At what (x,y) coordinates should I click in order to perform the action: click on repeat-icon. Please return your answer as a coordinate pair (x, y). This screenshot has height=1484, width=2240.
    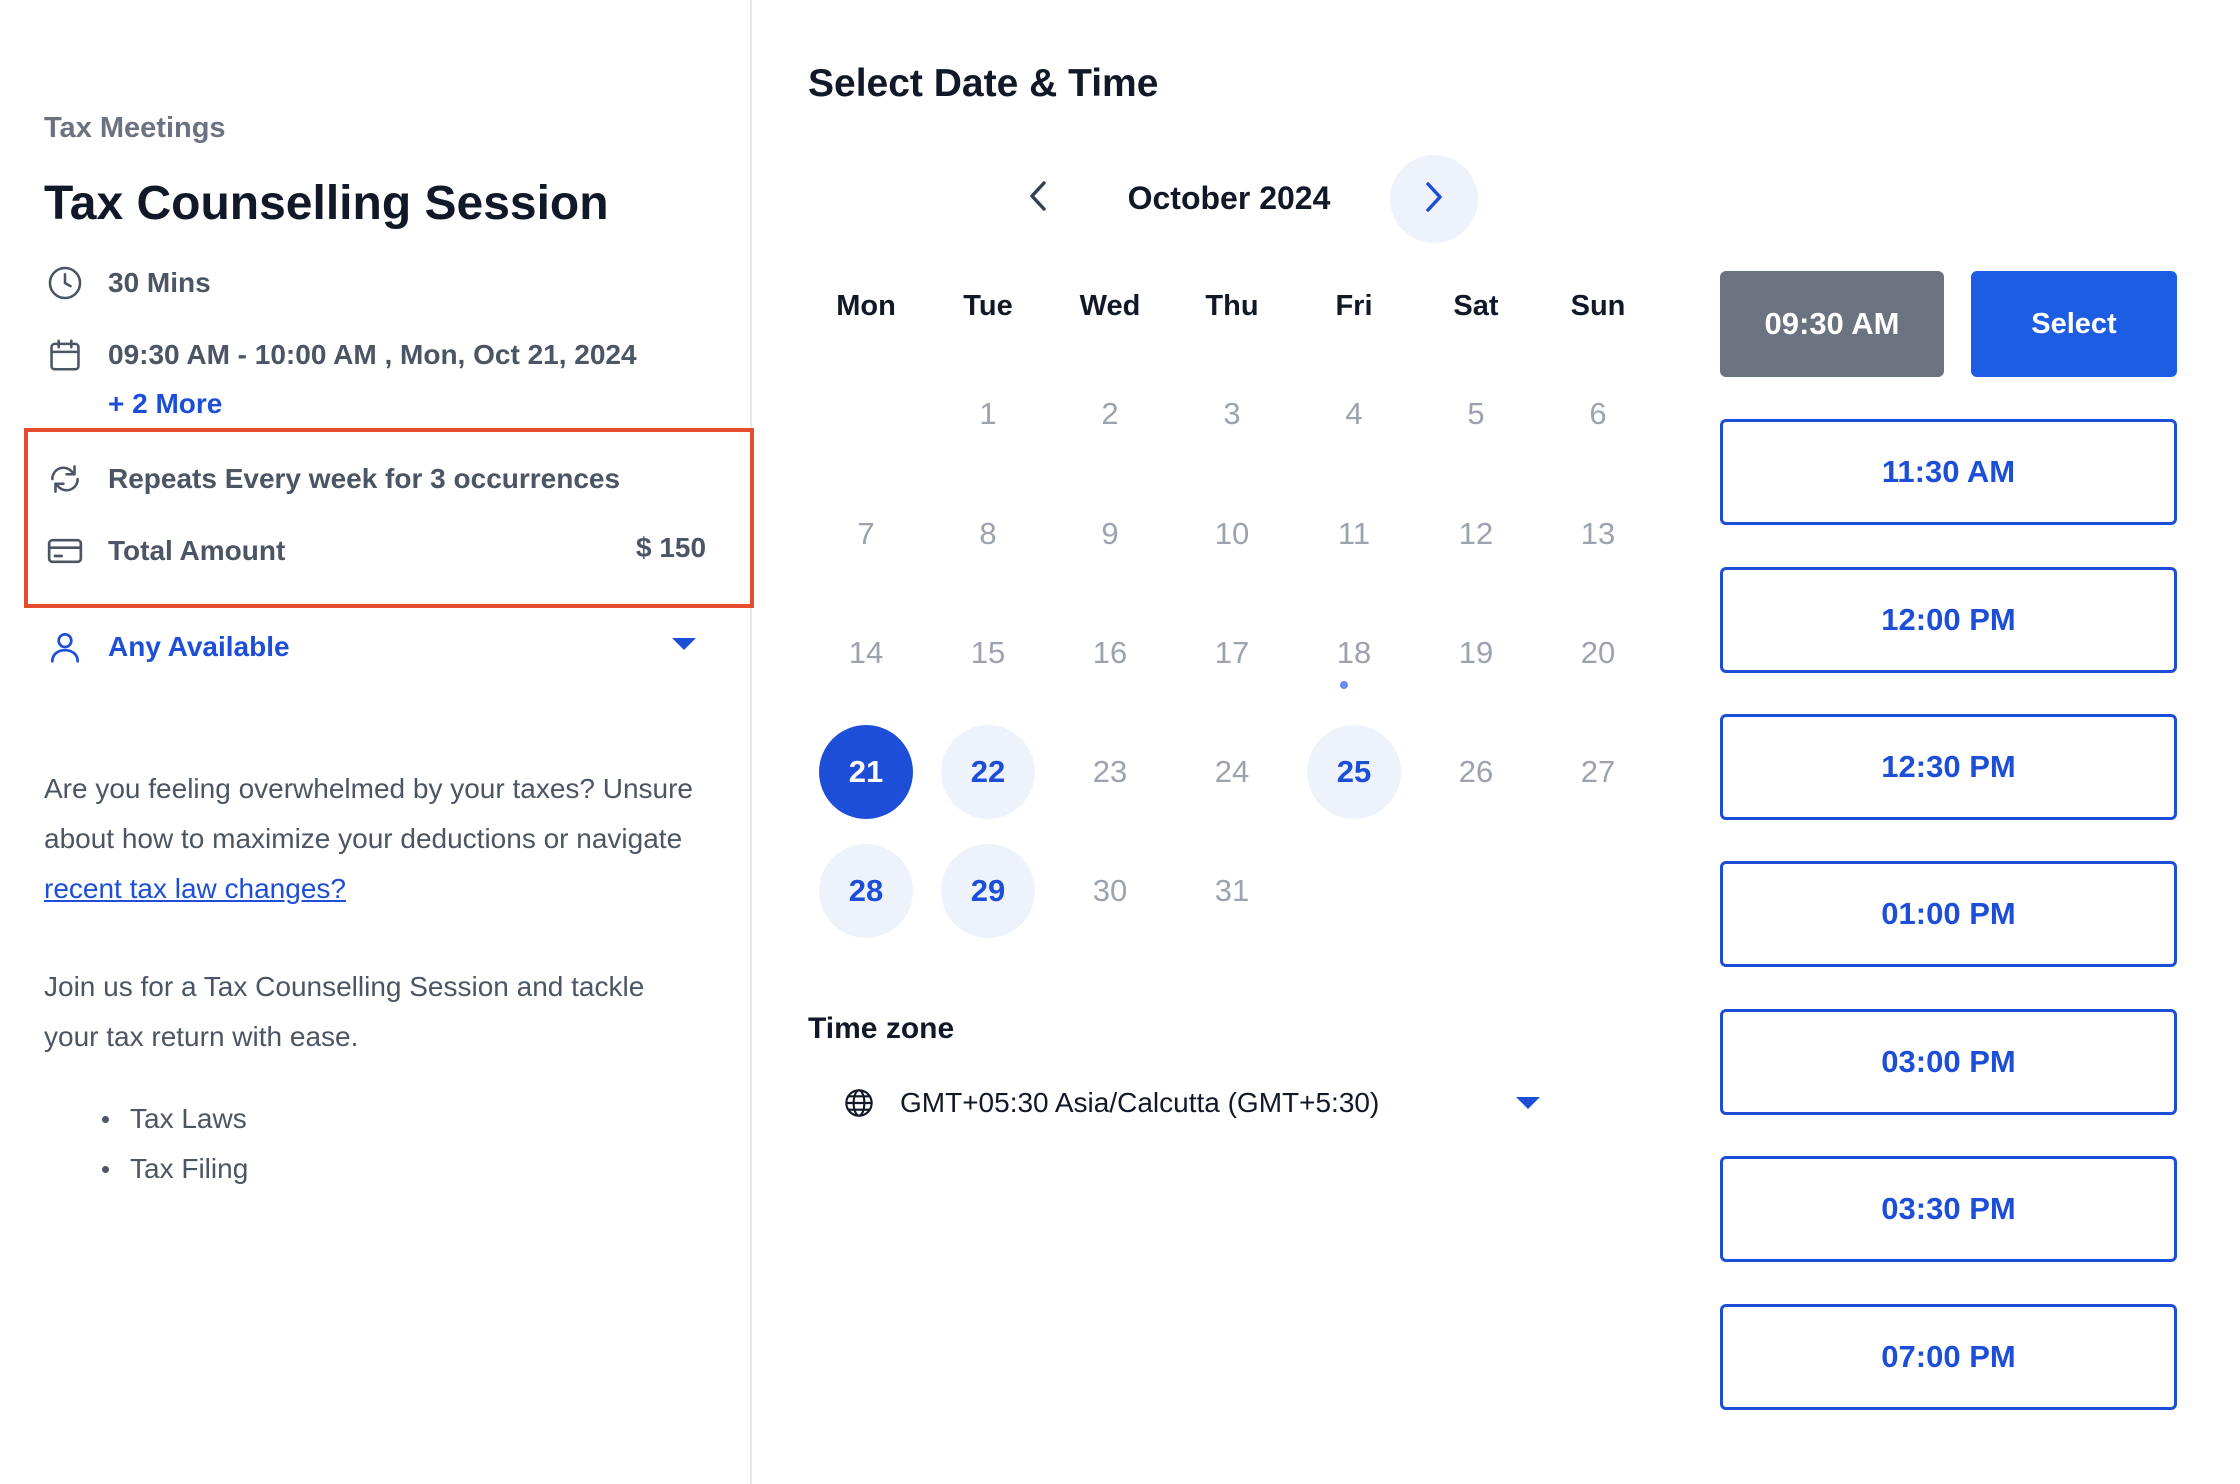
    Looking at the image, I should click on (65, 479).